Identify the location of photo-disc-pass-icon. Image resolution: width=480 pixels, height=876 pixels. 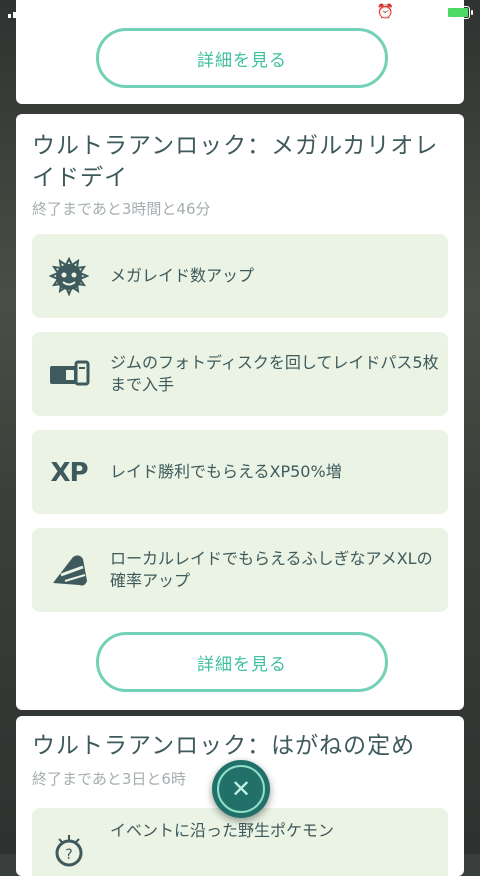
(69, 375).